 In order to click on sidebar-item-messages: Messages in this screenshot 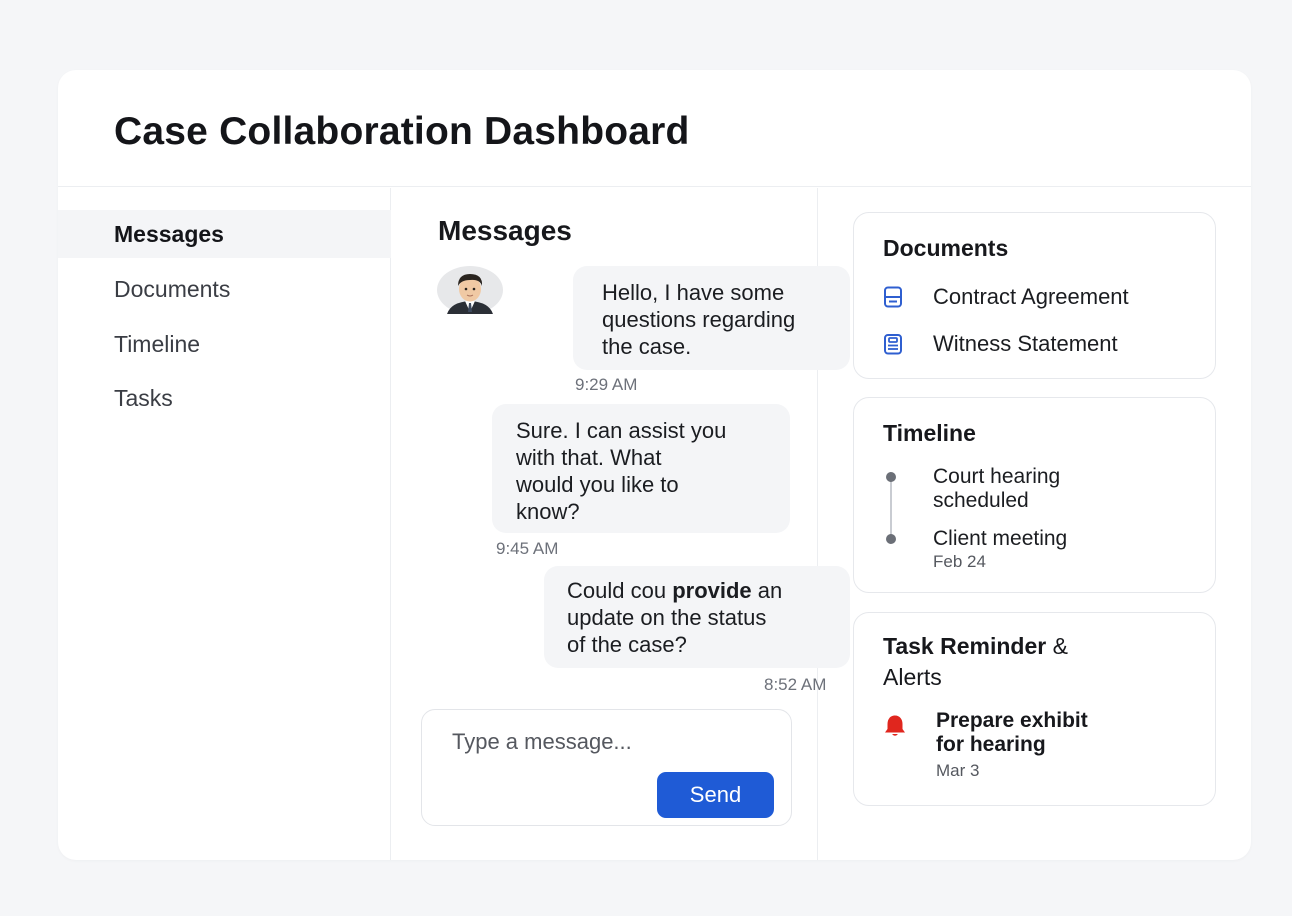, I will do `click(224, 234)`.